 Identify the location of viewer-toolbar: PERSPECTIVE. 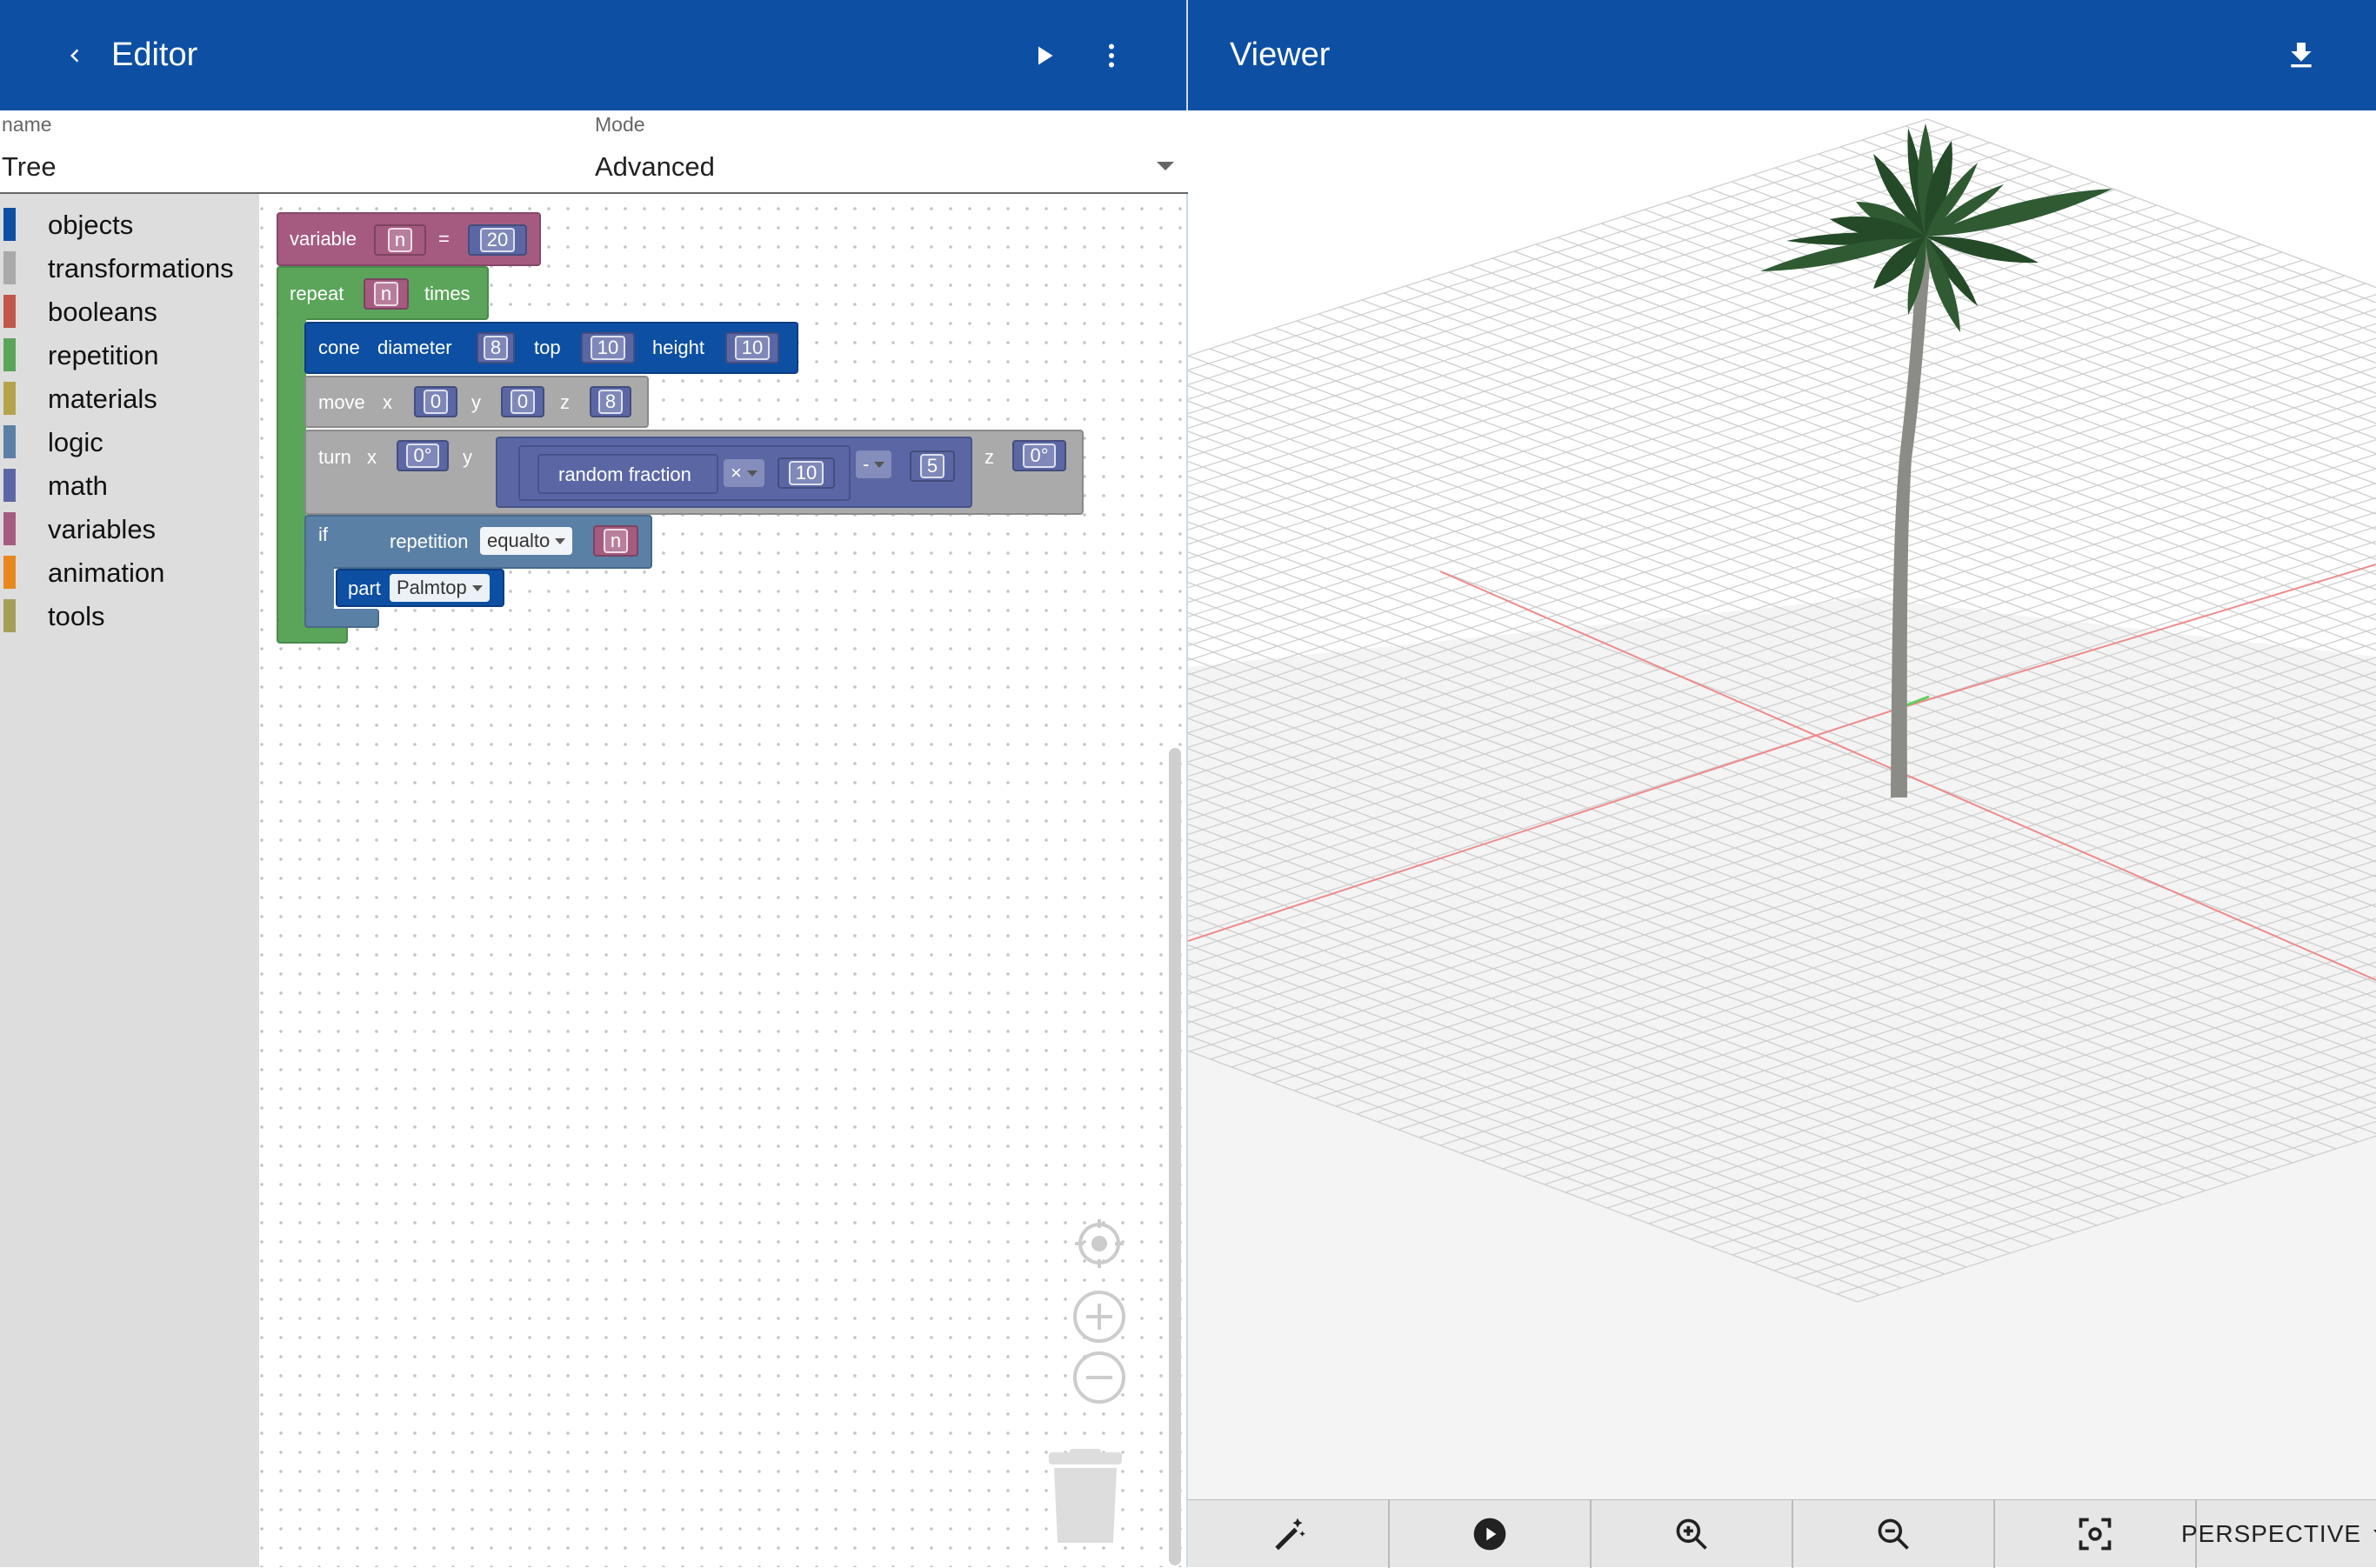
(1782, 1533).